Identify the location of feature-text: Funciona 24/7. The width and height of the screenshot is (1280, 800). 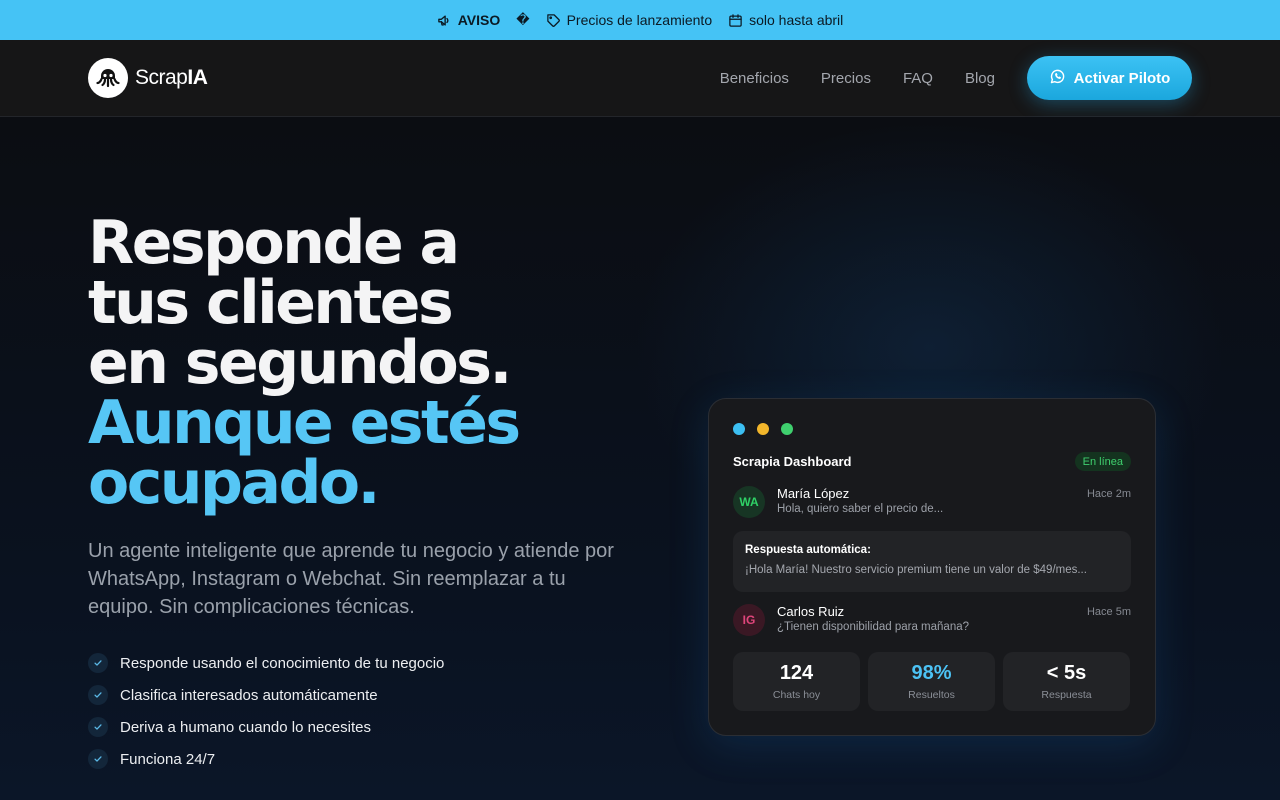
(168, 759).